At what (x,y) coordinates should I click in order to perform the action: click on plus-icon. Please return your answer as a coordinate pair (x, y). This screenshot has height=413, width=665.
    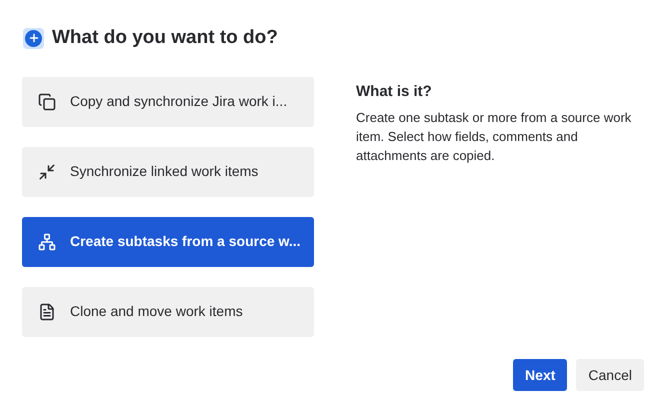
    Looking at the image, I should click on (33, 38).